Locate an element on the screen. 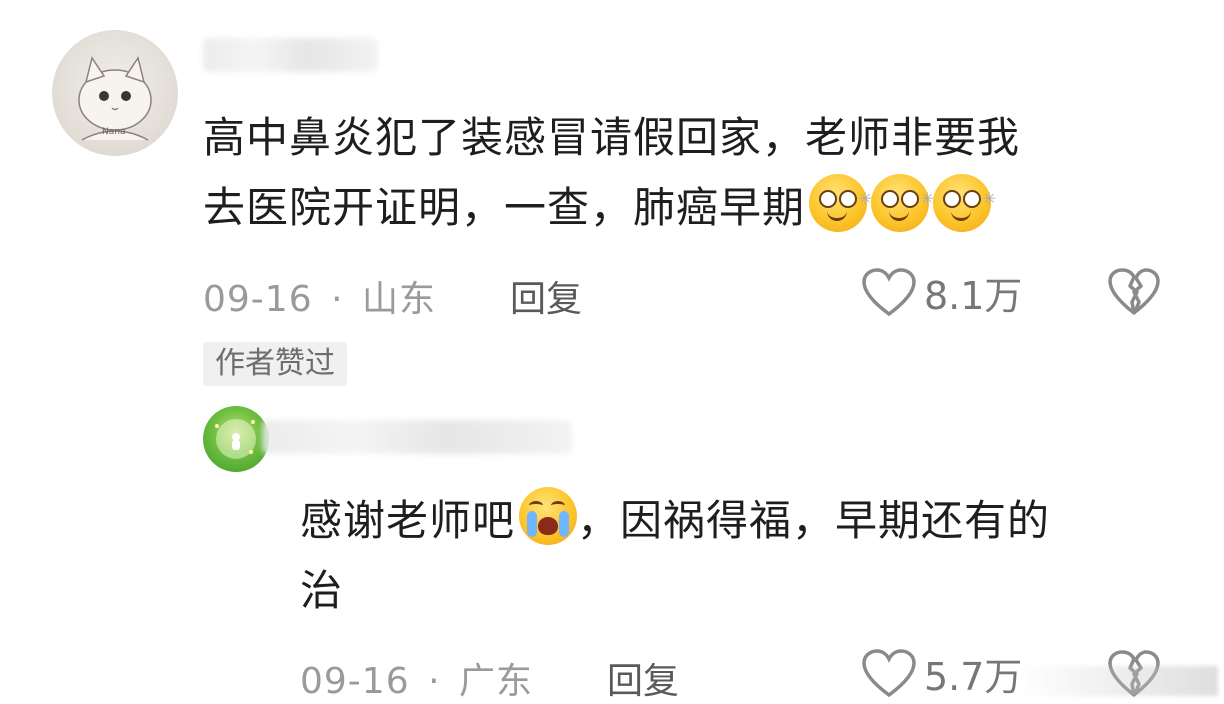  broken-heart-icon is located at coordinates (1134, 291).